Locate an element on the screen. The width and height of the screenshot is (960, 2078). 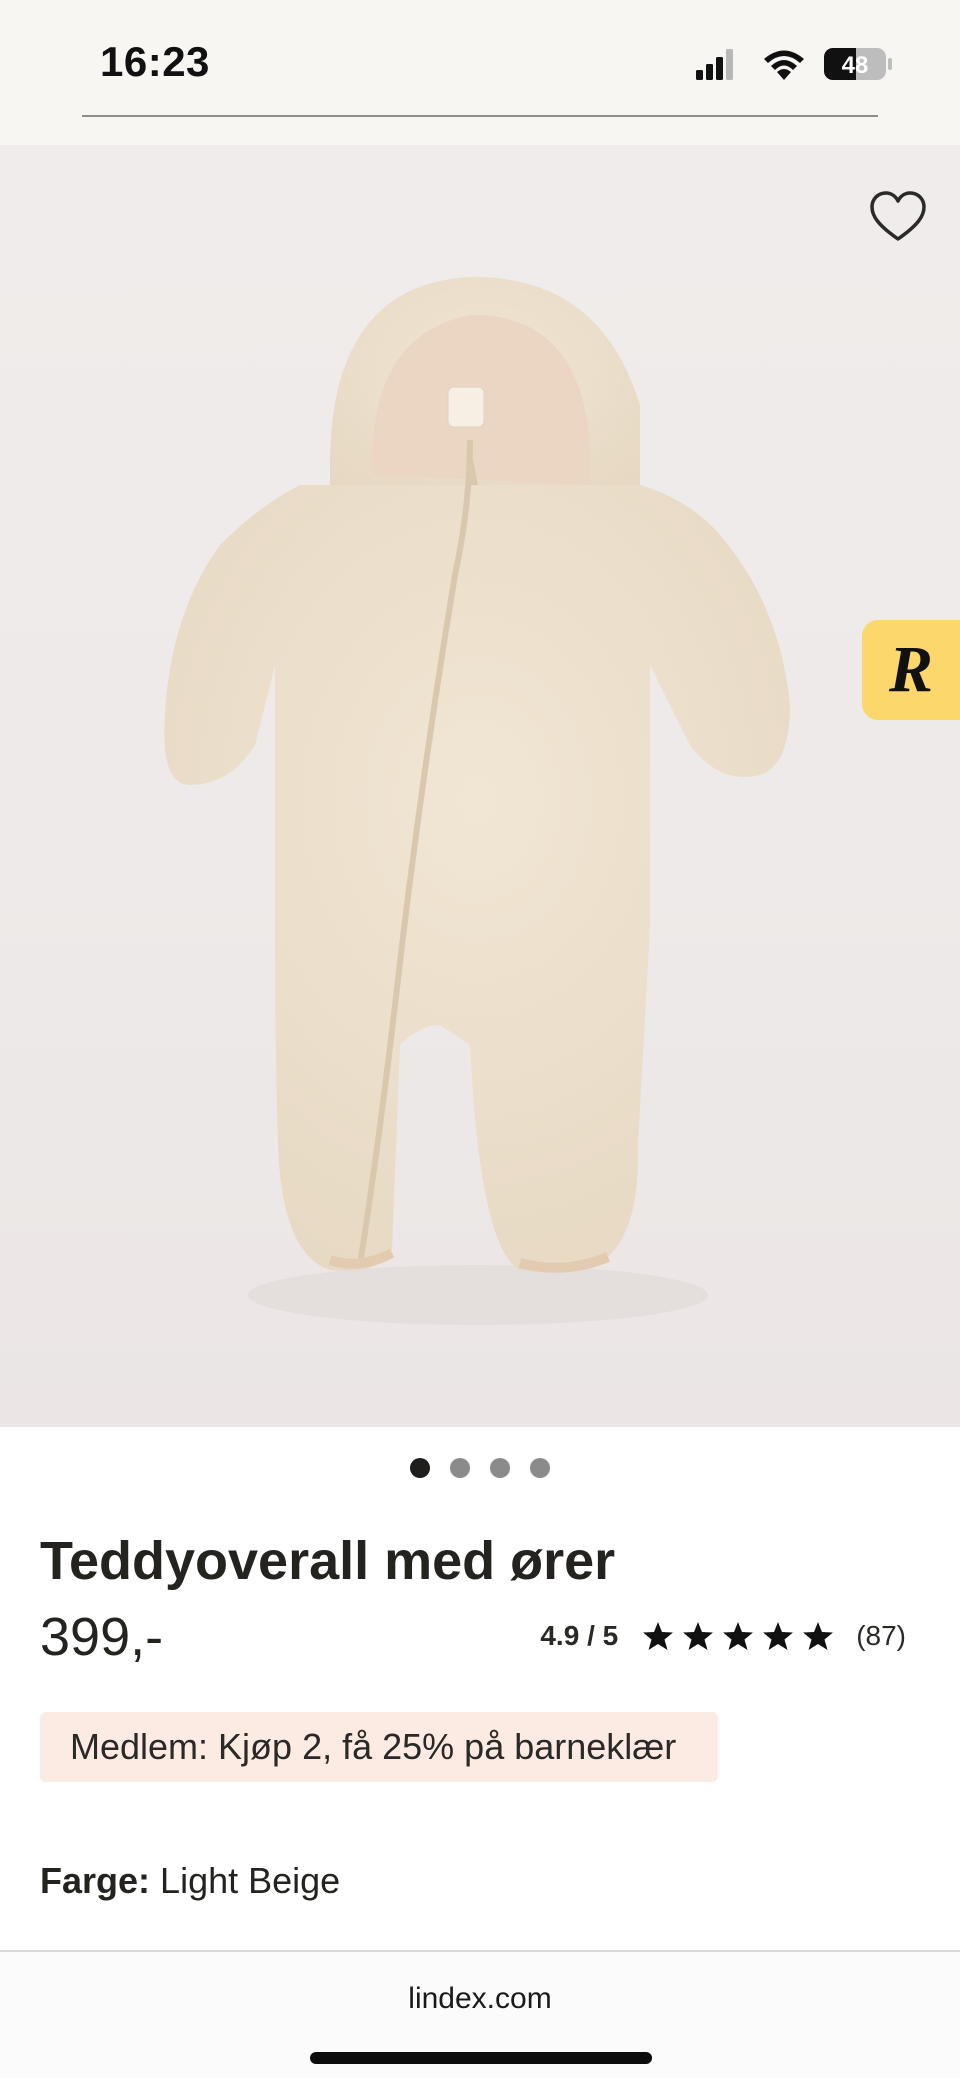
product-price: 399,- is located at coordinates (102, 1637).